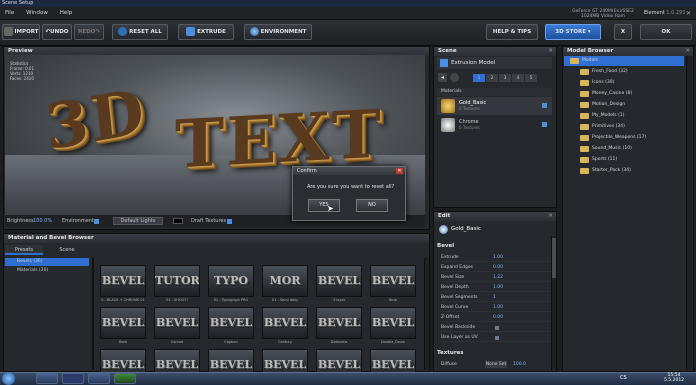  Describe the element at coordinates (497, 297) in the screenshot. I see `bevel-prop-row: Bevel Segments 1` at that location.